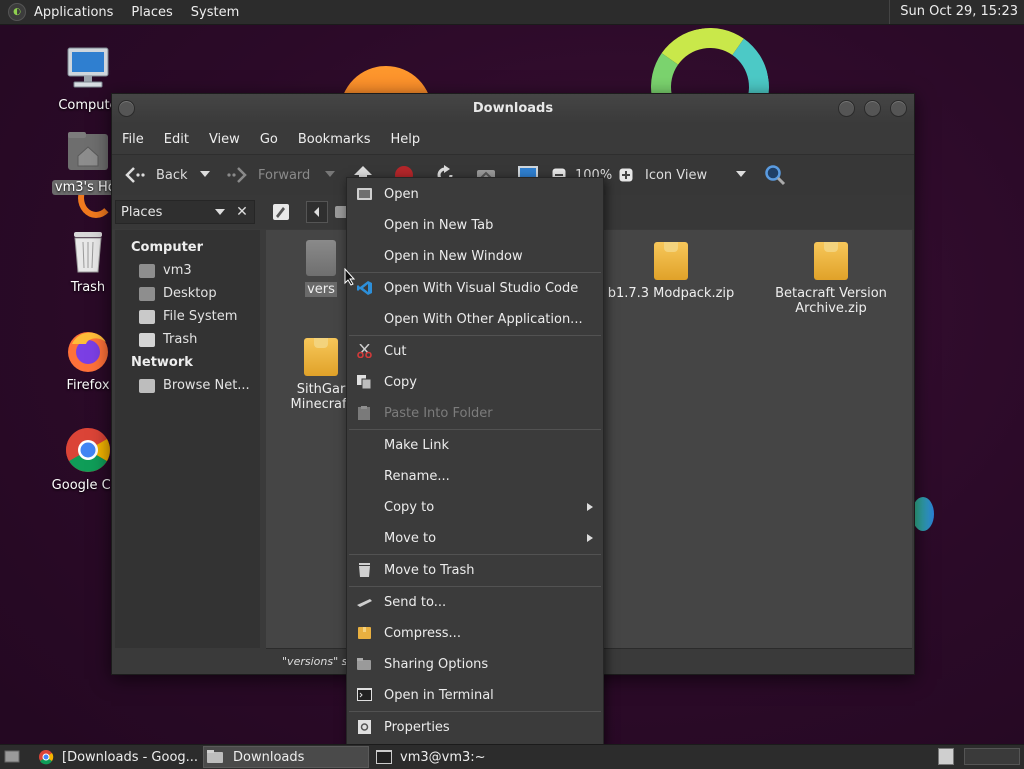 The image size is (1024, 769). Describe the element at coordinates (475, 194) in the screenshot. I see `menu-item-open: Open` at that location.